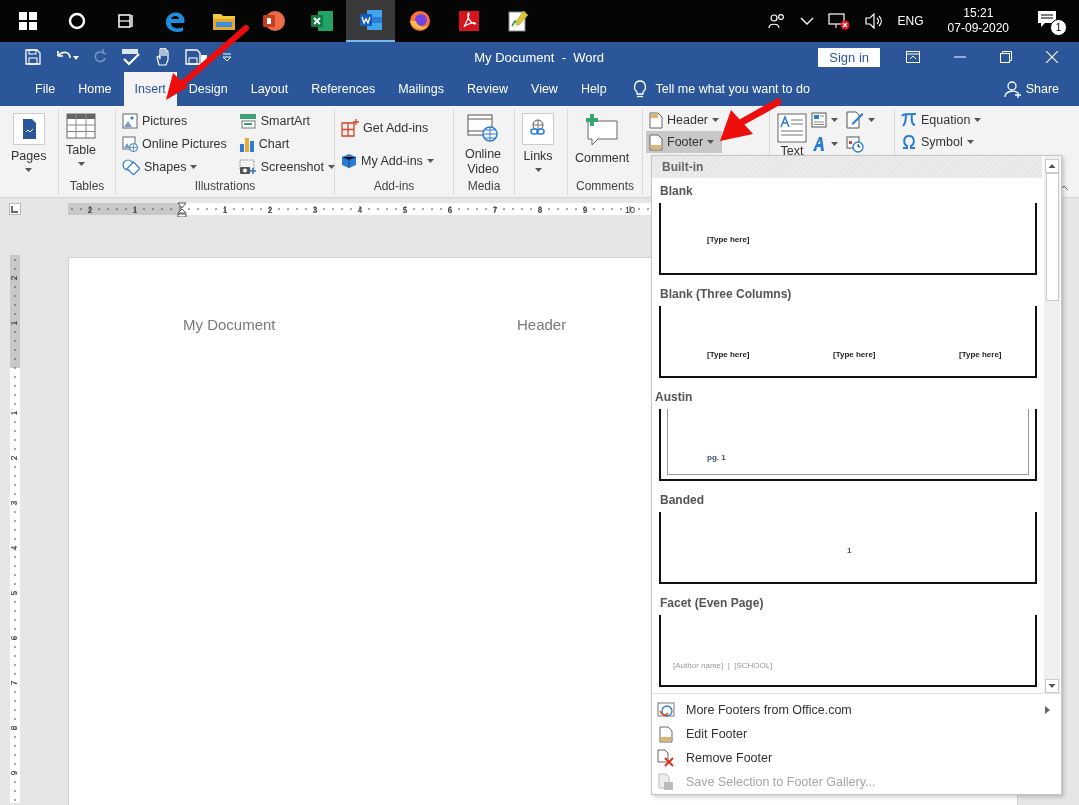  Describe the element at coordinates (776, 21) in the screenshot. I see `people-icon` at that location.